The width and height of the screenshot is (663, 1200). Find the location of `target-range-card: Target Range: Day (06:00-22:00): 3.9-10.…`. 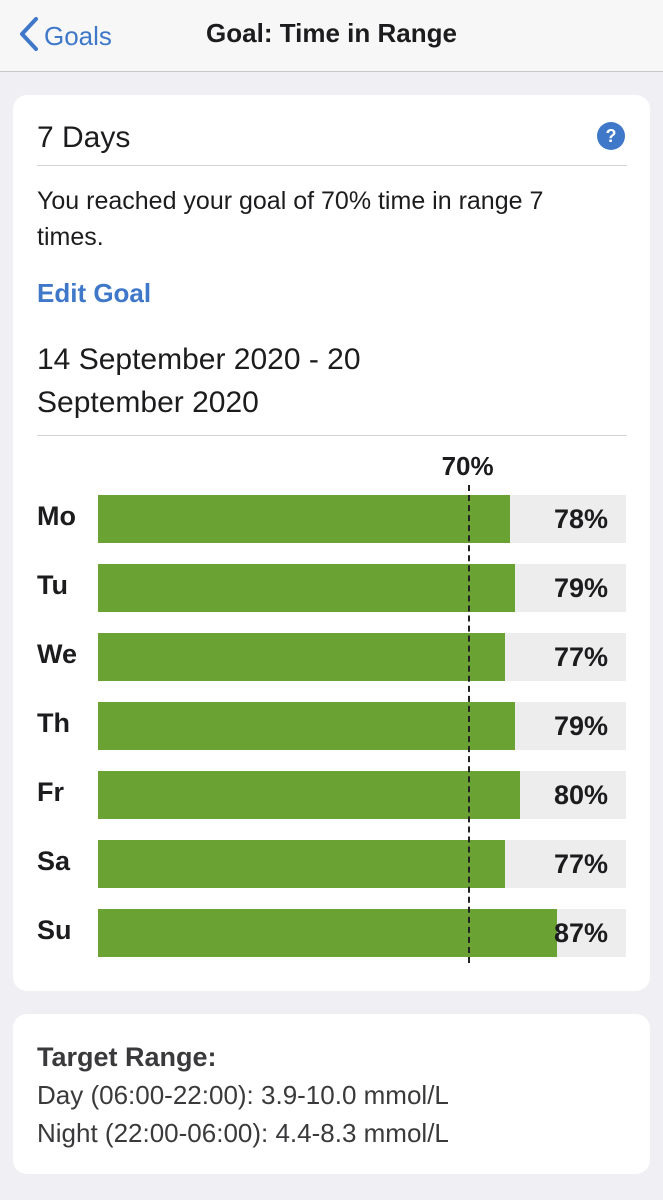

target-range-card: Target Range: Day (06:00-22:00): 3.9-10.… is located at coordinates (331, 1094).